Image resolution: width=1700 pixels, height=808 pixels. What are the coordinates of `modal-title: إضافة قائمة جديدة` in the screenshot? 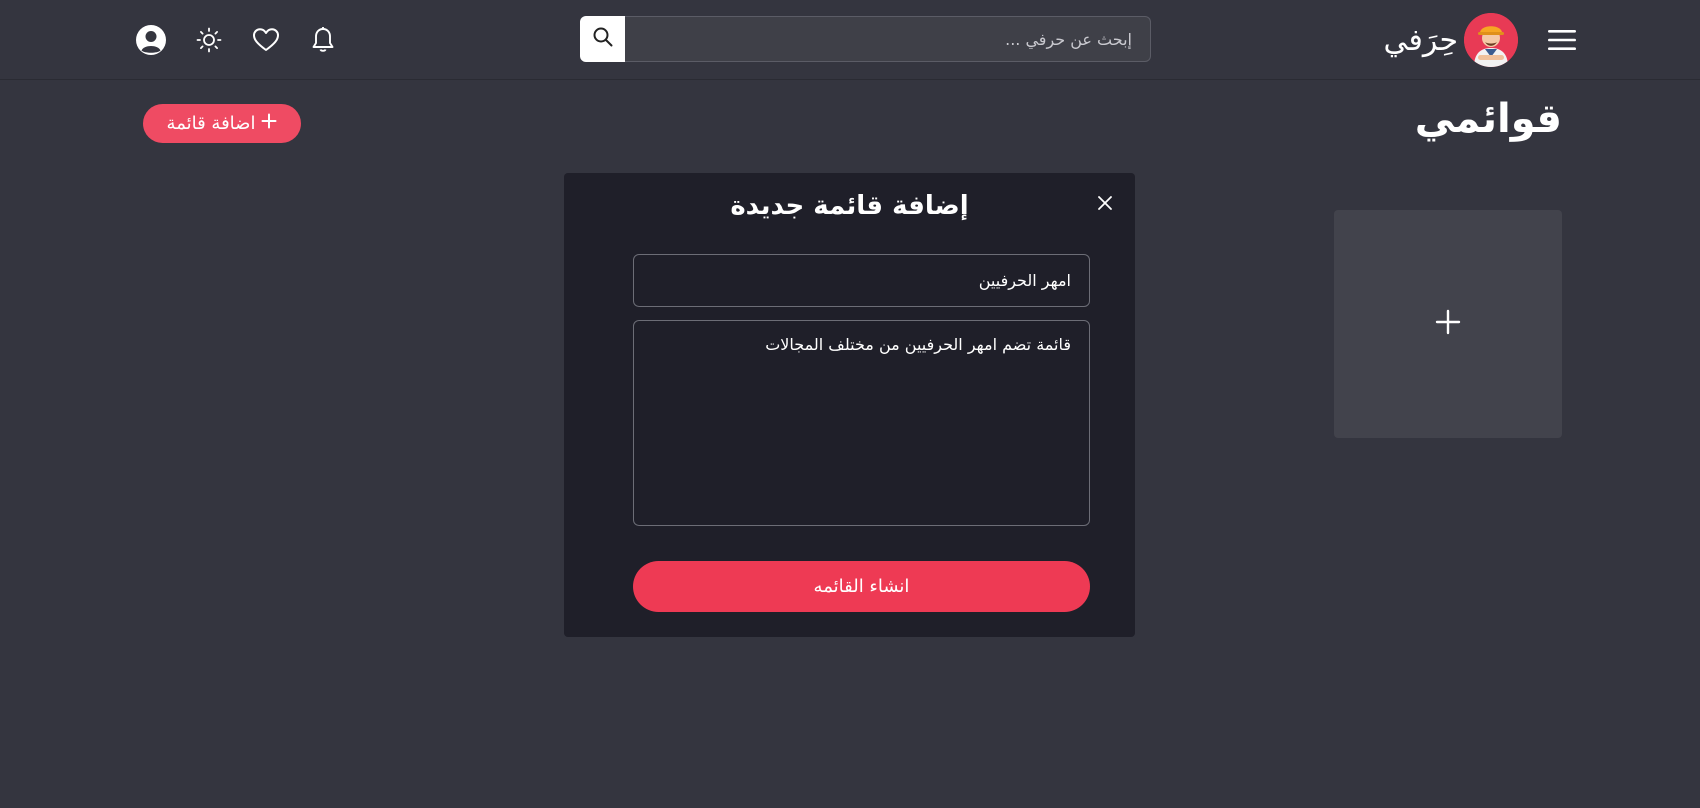 It's located at (849, 206).